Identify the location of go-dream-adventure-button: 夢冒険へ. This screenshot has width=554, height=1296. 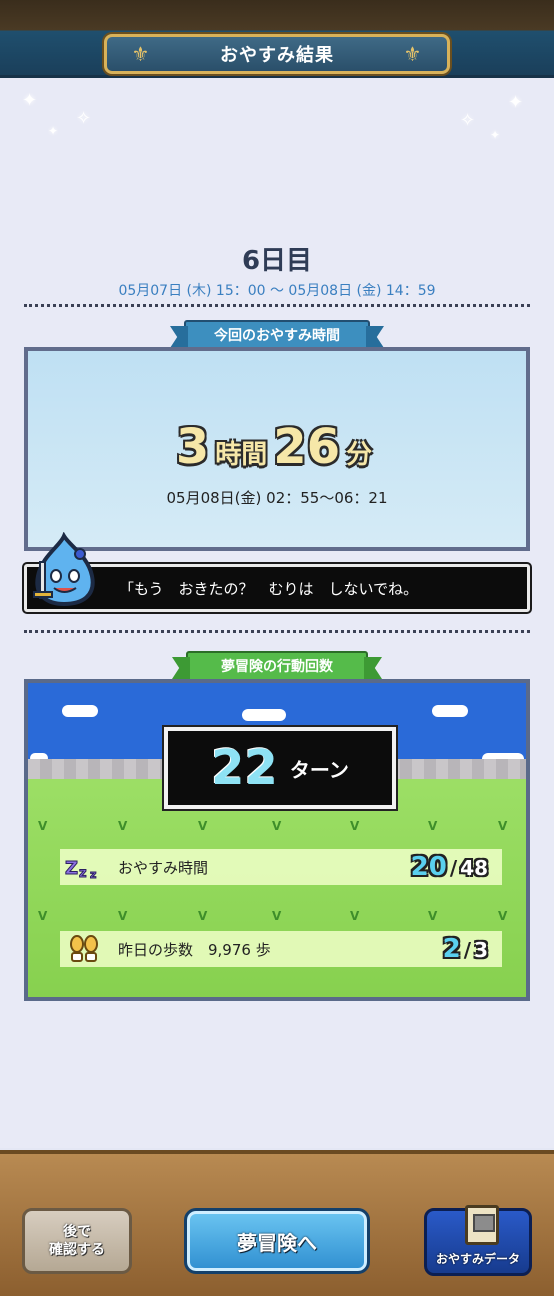
(277, 1241).